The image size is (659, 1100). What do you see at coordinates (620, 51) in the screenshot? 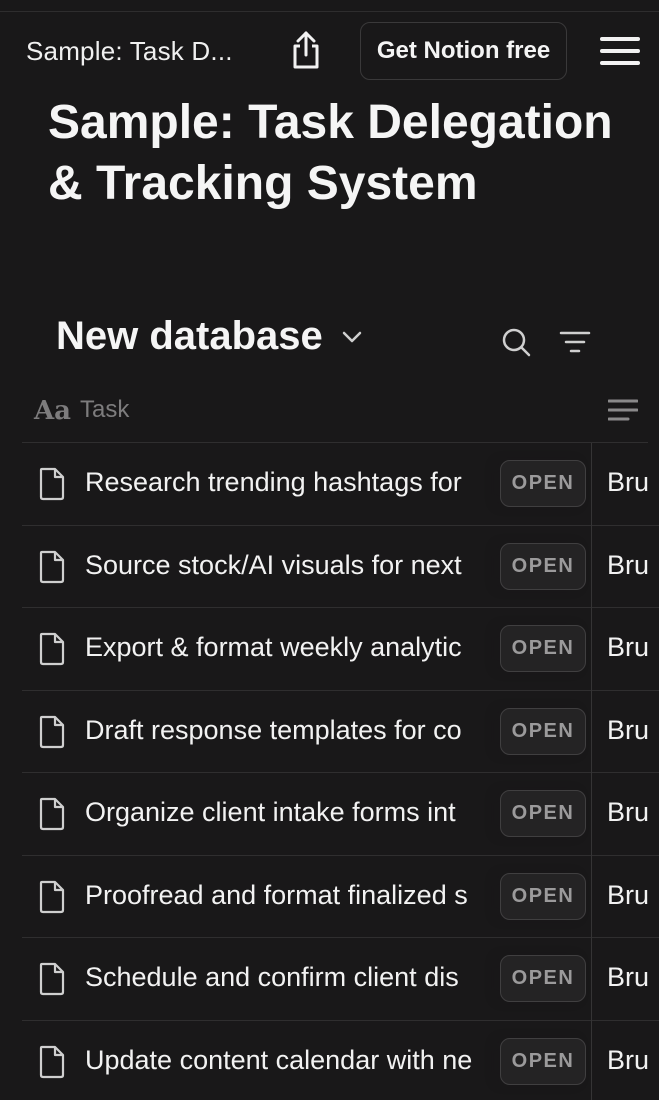
I see `hamburger-menu-icon` at bounding box center [620, 51].